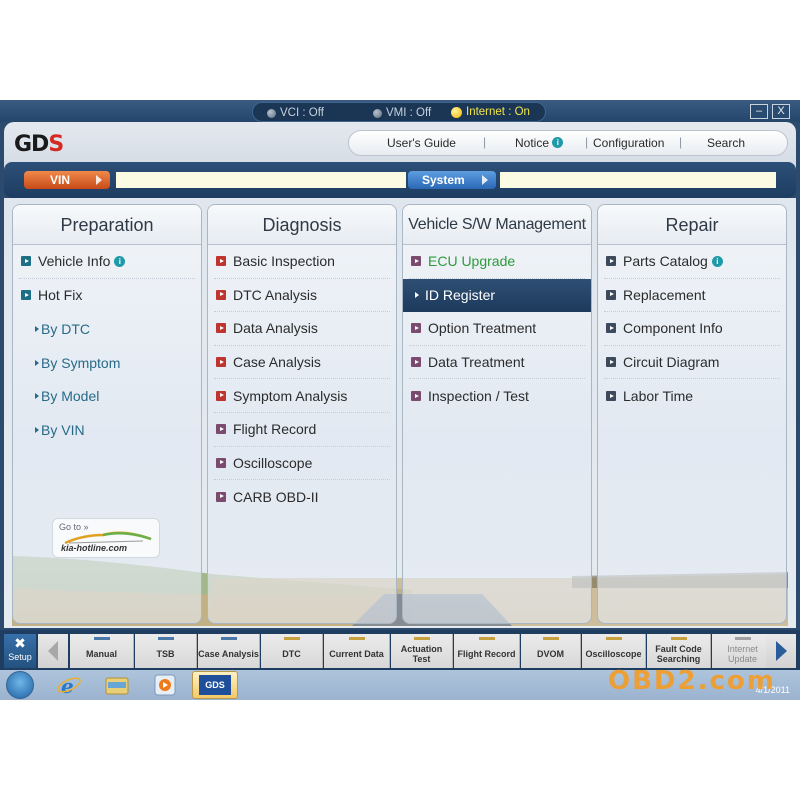 This screenshot has width=800, height=800. I want to click on users-guide-link: User's Guide, so click(421, 143).